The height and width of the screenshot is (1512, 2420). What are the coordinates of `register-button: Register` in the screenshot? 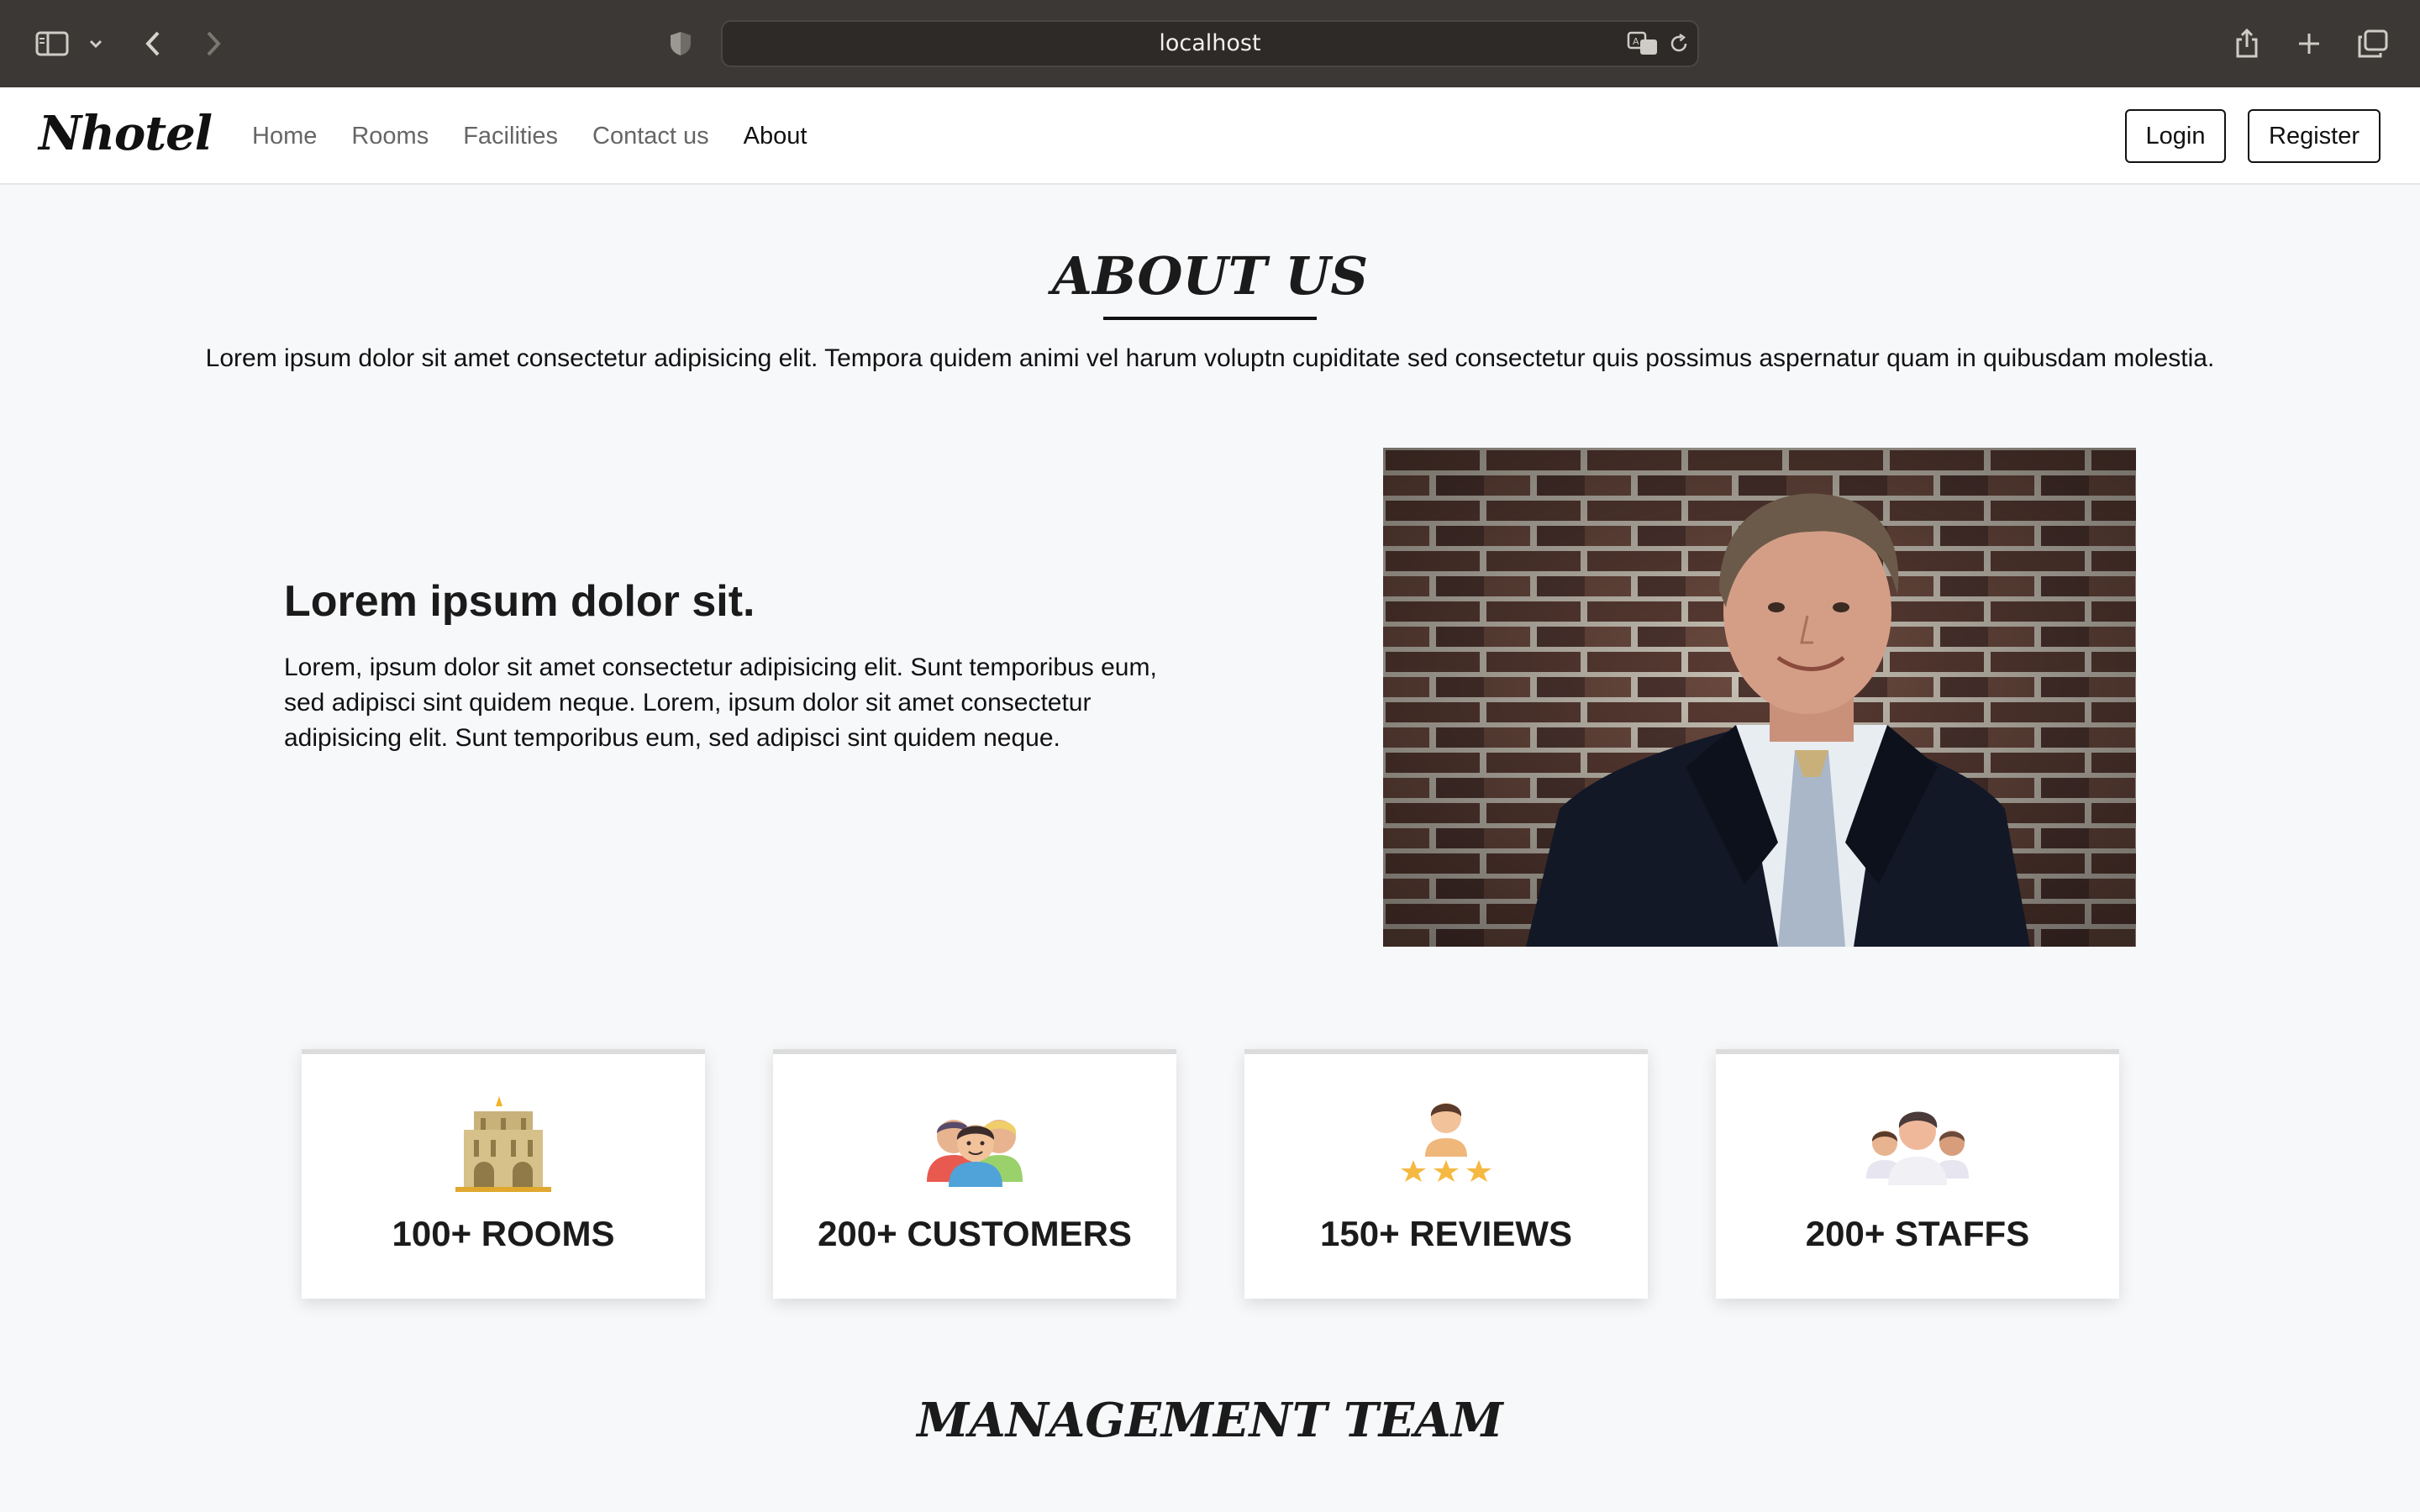 It's located at (2314, 136).